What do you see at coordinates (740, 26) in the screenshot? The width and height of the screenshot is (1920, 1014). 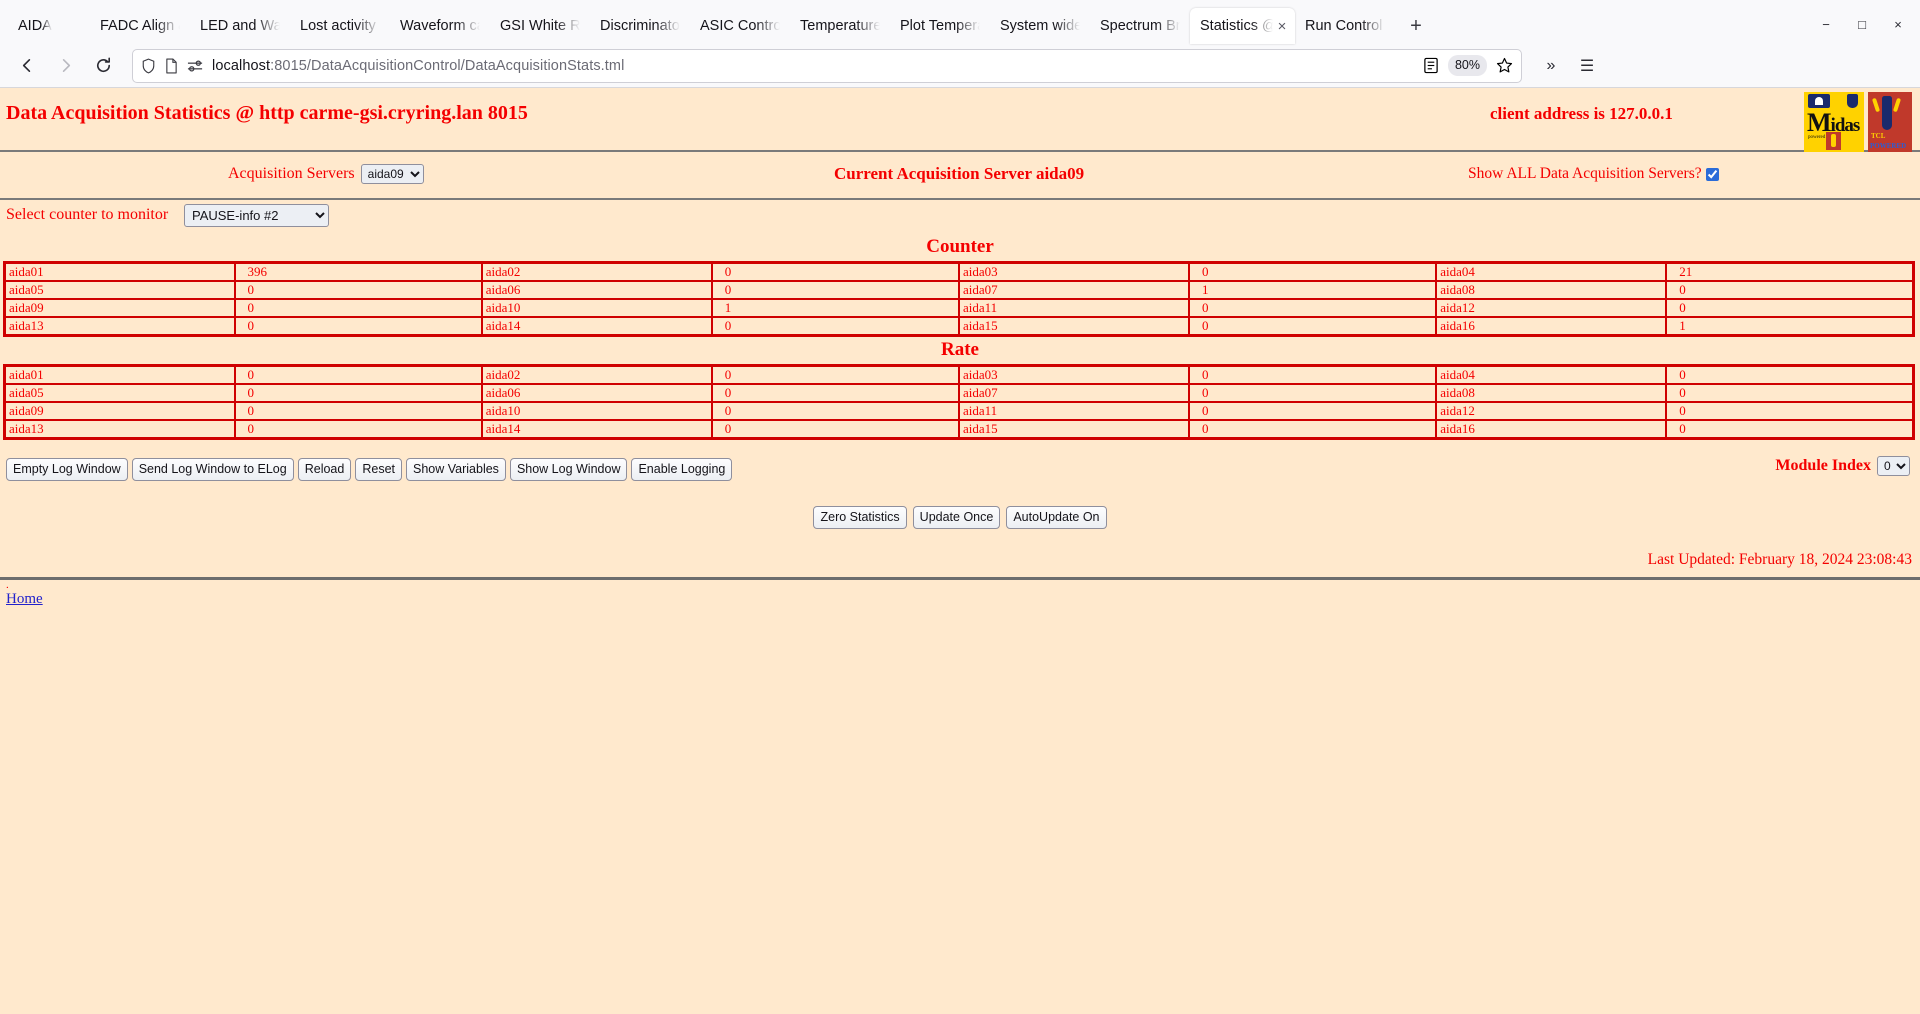 I see `browser-tab-7: ASIC Control @` at bounding box center [740, 26].